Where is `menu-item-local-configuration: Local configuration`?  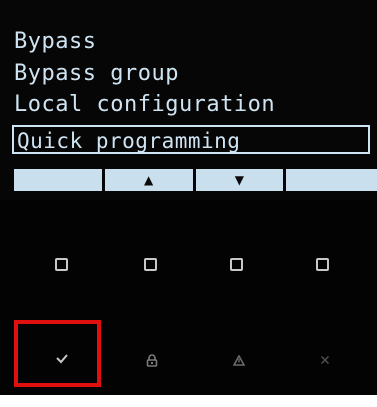
menu-item-local-configuration: Local configuration is located at coordinates (144, 105).